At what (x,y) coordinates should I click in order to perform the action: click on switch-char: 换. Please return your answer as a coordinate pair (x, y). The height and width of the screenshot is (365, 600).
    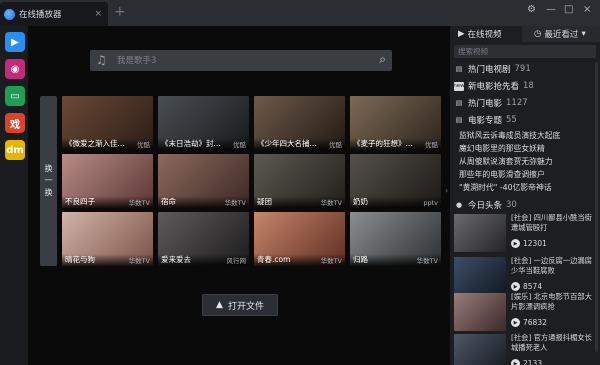
    Looking at the image, I should click on (48, 192).